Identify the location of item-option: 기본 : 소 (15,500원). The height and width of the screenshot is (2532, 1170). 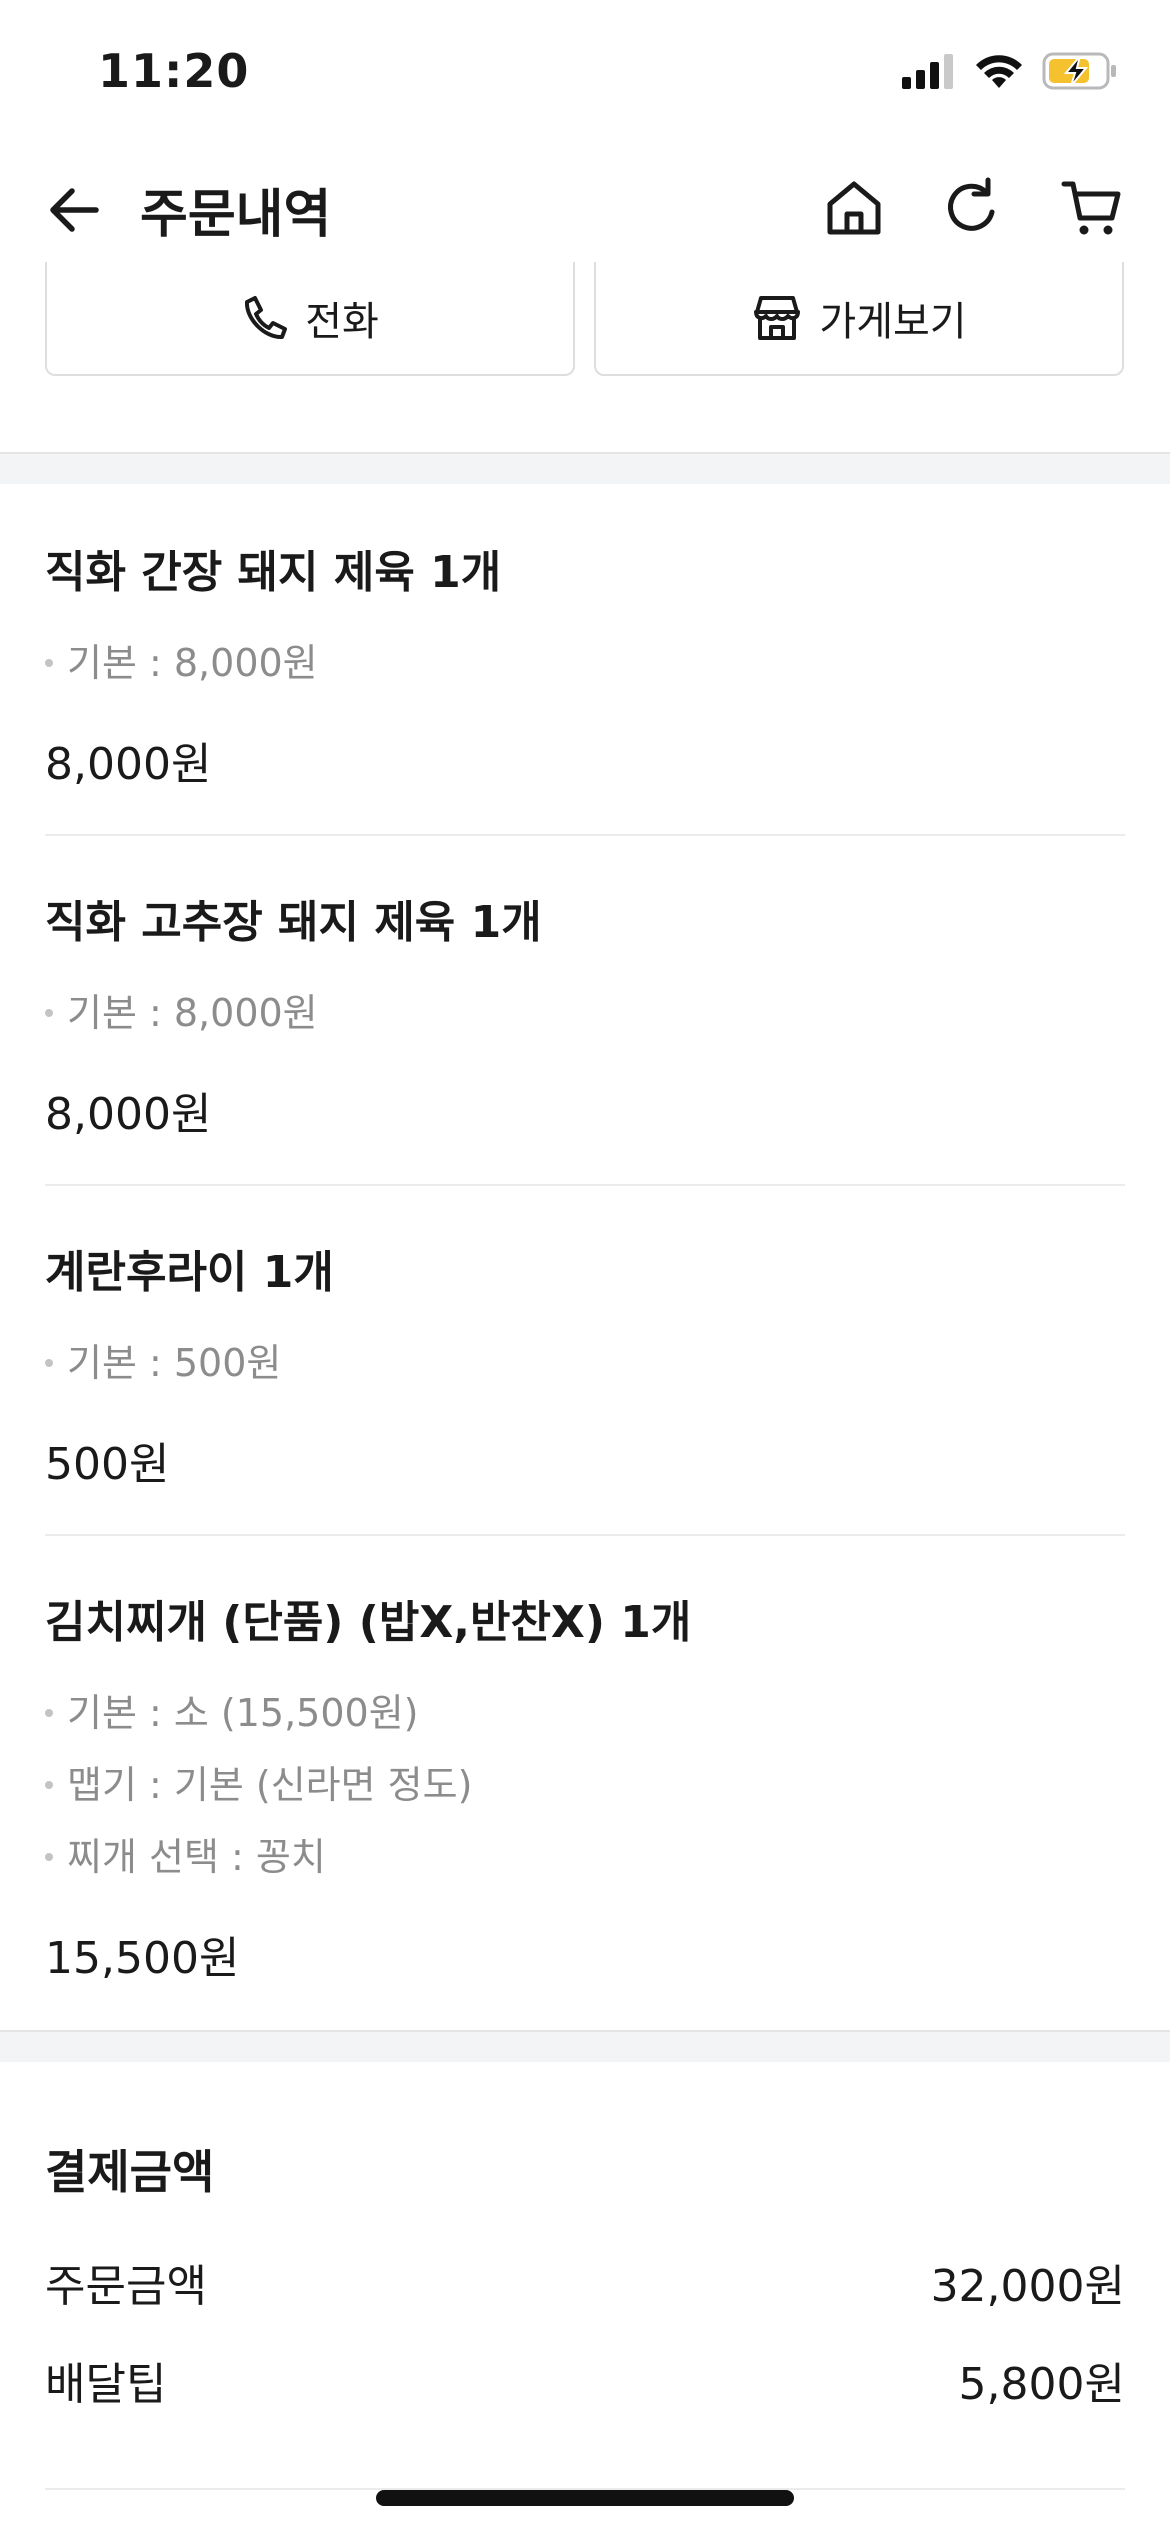
(232, 1709).